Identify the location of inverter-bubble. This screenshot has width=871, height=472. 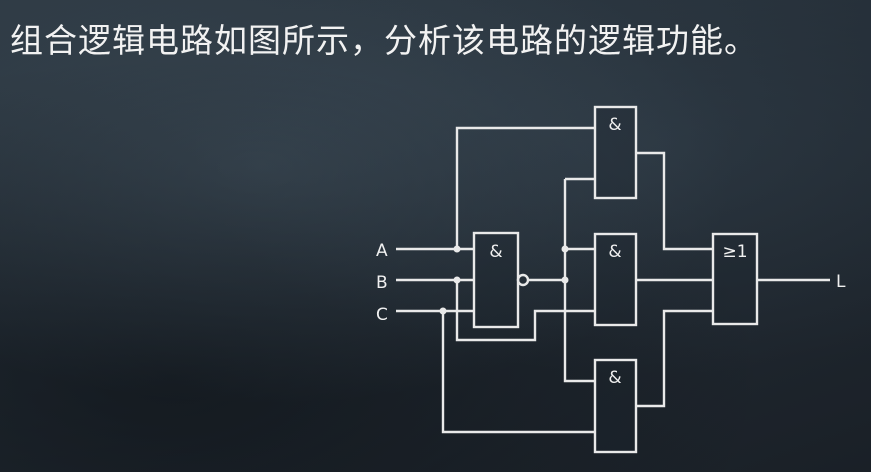
(523, 280).